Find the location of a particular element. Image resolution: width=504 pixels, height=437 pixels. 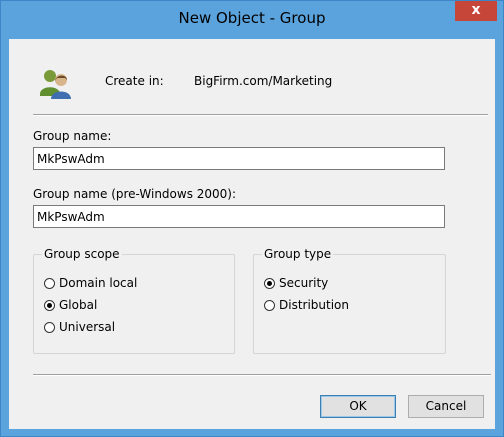

ok-button: OK is located at coordinates (358, 406).